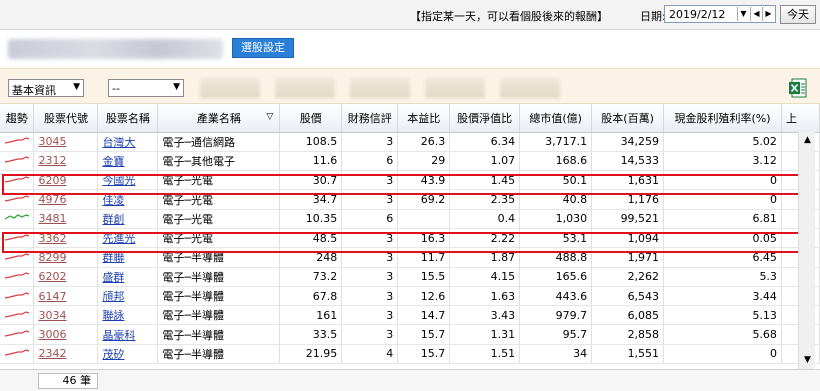  I want to click on next-date-icon: ▶, so click(768, 14).